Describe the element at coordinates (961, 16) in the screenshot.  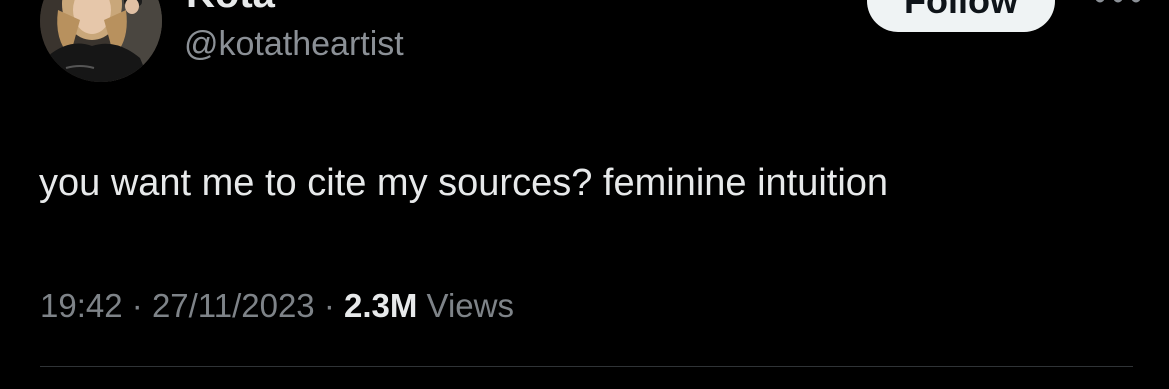
I see `follow-button: Follow` at that location.